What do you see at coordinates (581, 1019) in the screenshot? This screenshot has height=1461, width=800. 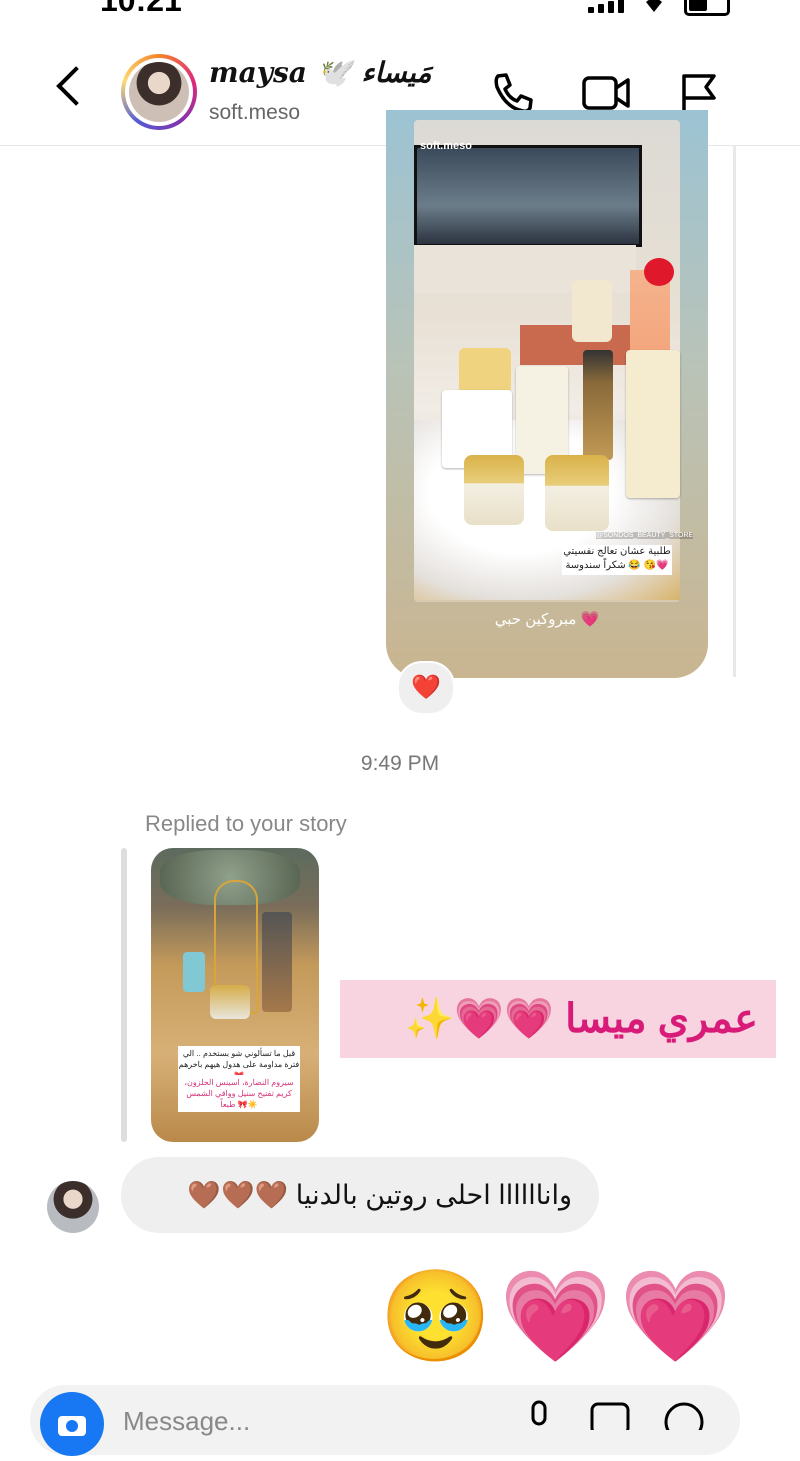 I see `outgoing-message-text: عمري ميسا 💗💗✨` at bounding box center [581, 1019].